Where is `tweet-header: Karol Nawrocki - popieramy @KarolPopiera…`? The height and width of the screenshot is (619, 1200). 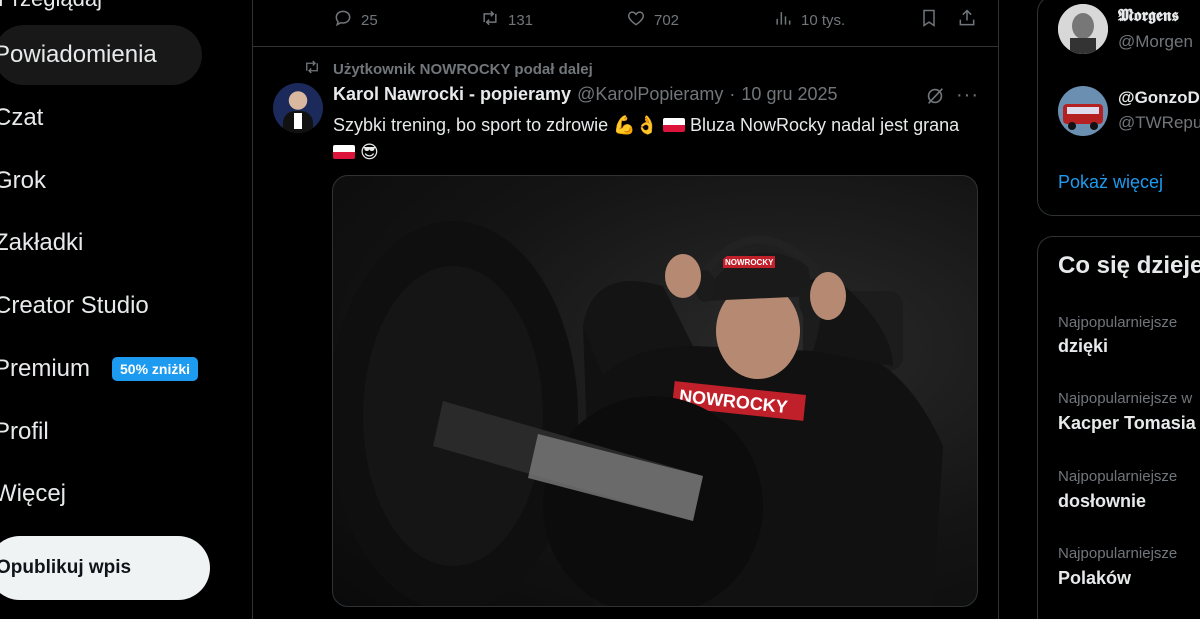 tweet-header: Karol Nawrocki - popieramy @KarolPopiera… is located at coordinates (585, 94).